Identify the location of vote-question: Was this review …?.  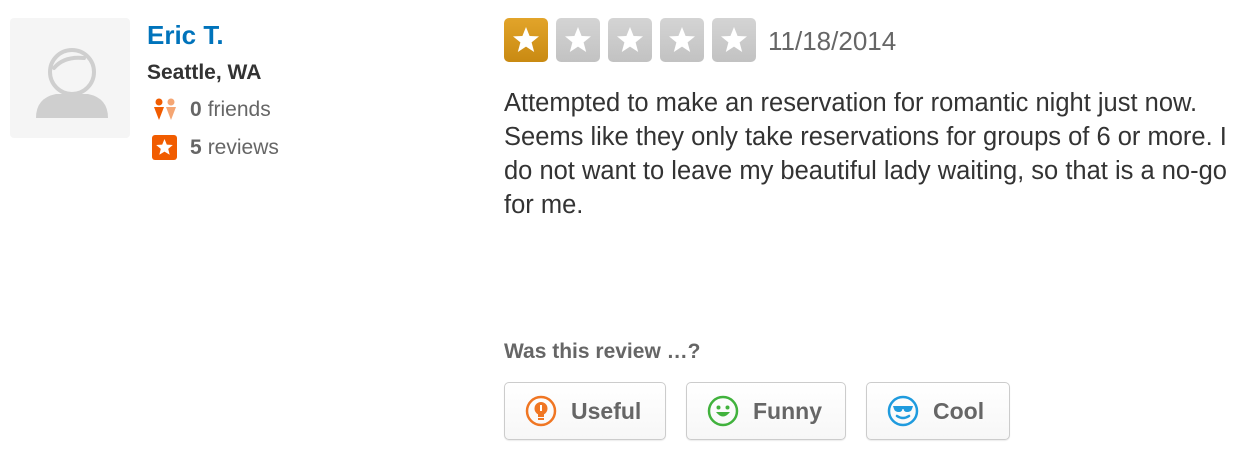
(602, 351).